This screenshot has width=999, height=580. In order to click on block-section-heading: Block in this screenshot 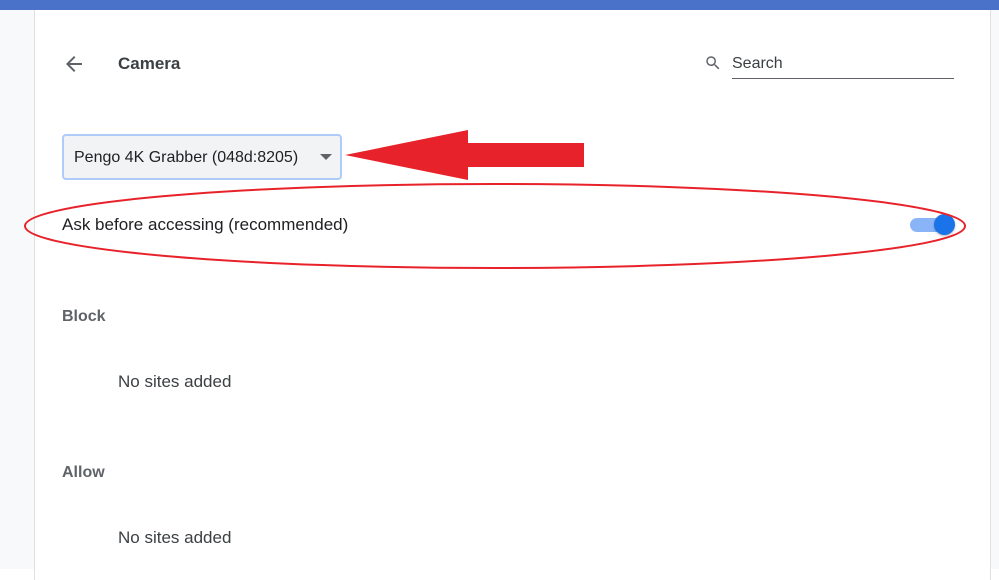, I will do `click(84, 316)`.